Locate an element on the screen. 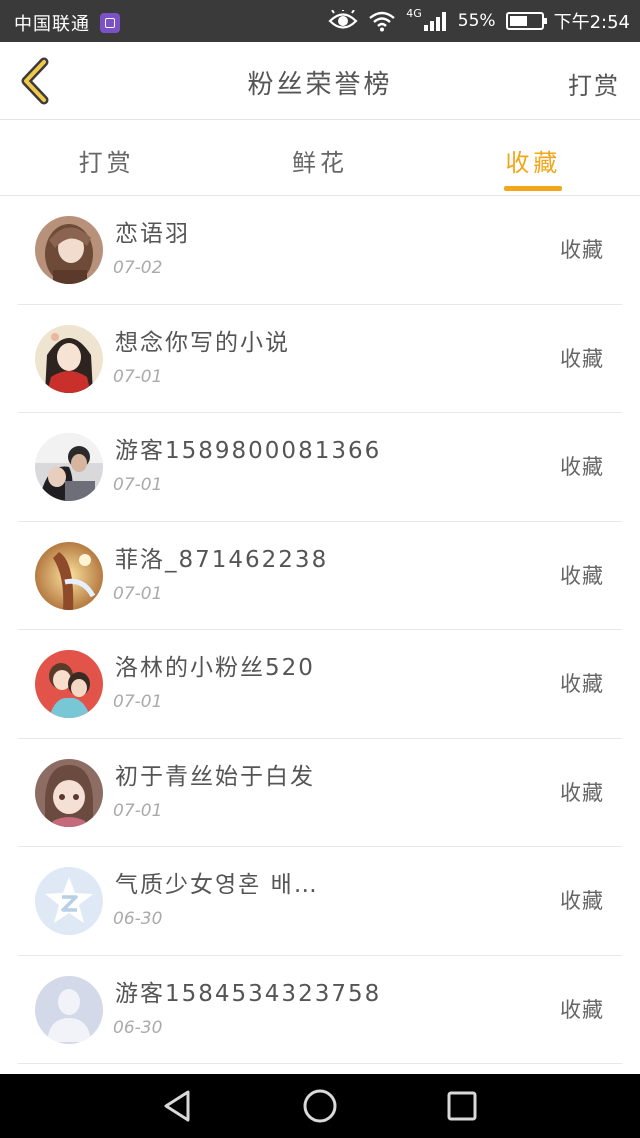 This screenshot has height=1138, width=640. clock: 下午2:54 is located at coordinates (591, 22).